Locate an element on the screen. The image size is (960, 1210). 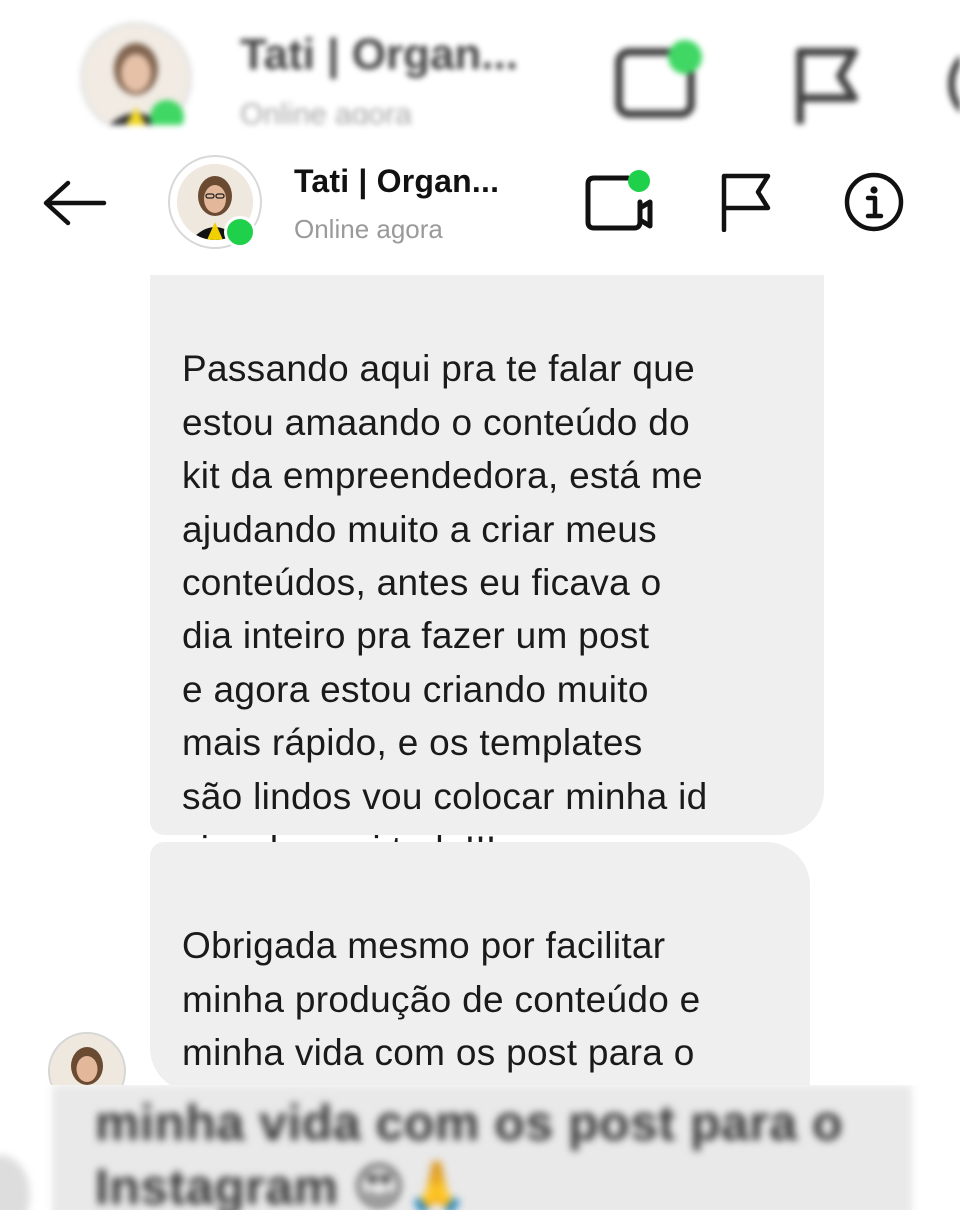
echo-status: Online agora is located at coordinates (326, 111).